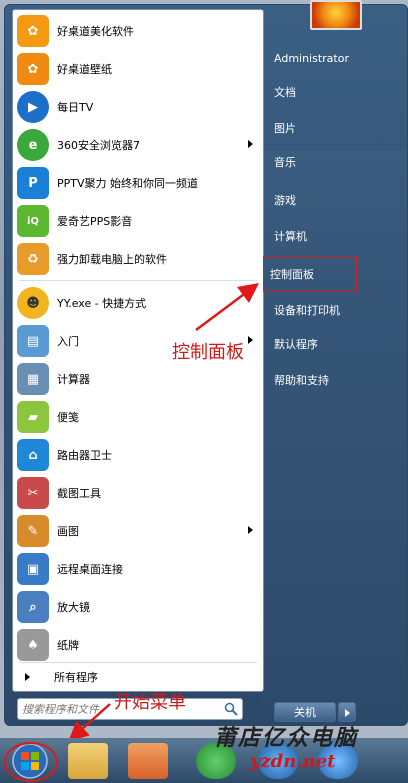 The height and width of the screenshot is (783, 408). I want to click on explorer-taskbar-icon, so click(88, 761).